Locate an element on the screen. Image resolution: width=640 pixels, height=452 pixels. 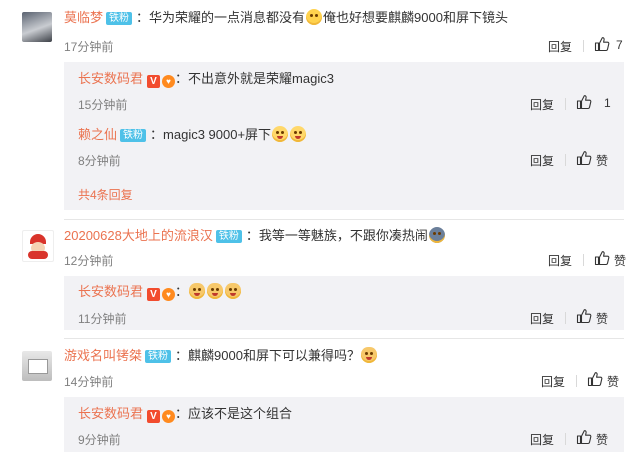
view-more-replies-link: 共4条回复 is located at coordinates (105, 194).